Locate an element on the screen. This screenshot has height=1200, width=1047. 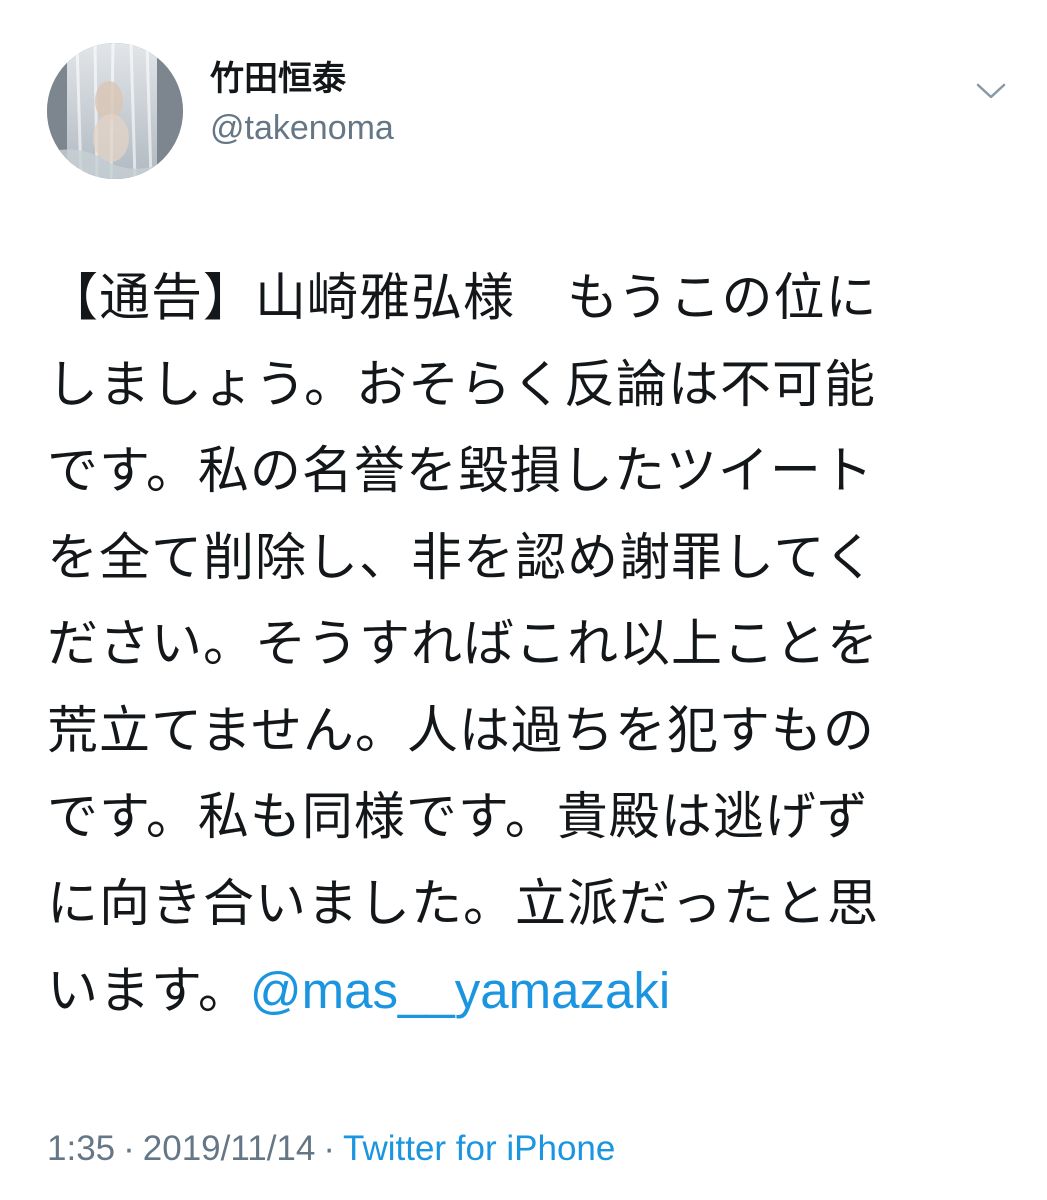
tweet-meta: 1:35 · 2019/11/14 · Twitter for iPhone is located at coordinates (331, 1149).